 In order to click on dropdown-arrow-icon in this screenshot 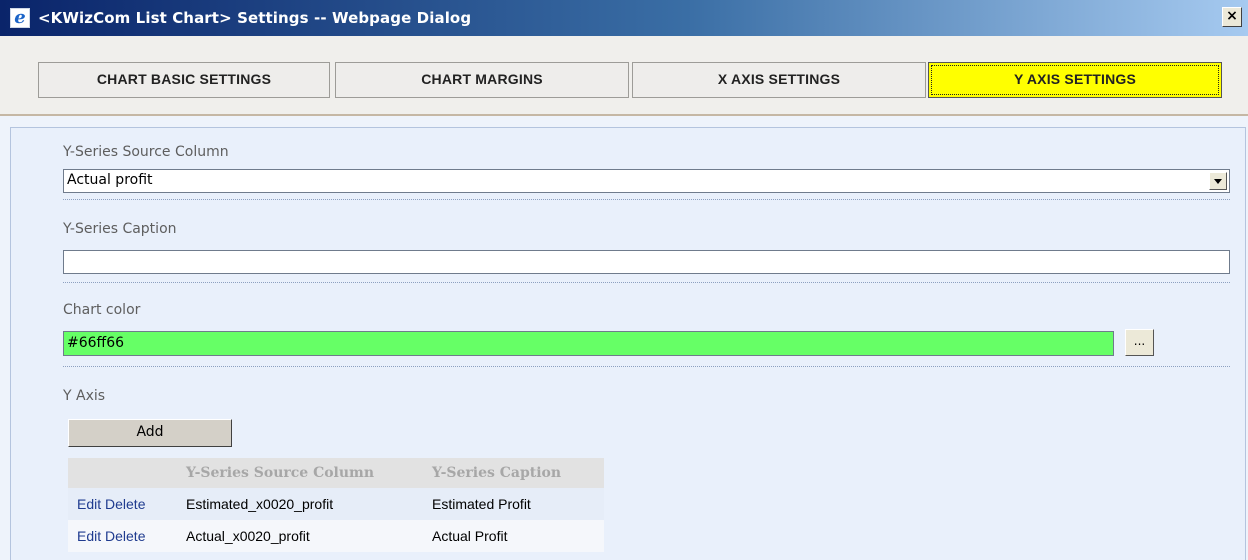, I will do `click(1218, 181)`.